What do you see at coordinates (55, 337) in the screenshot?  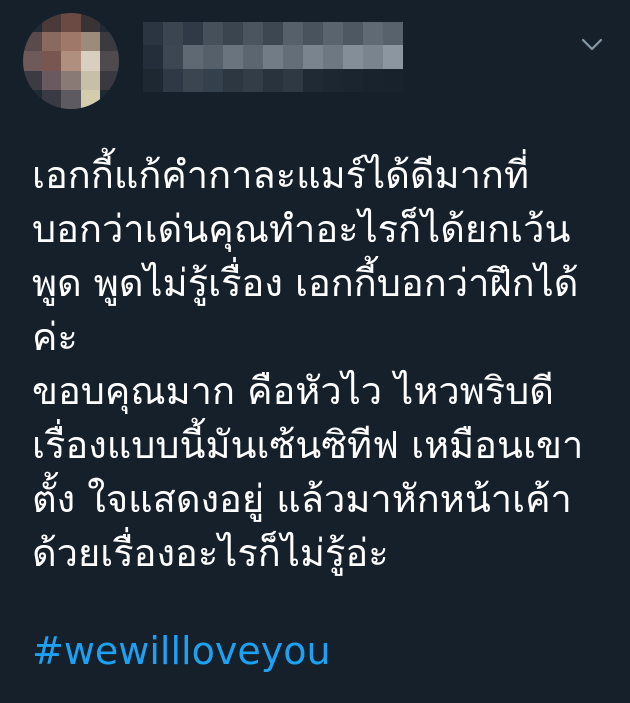 I see `tweet-text-line: ค่ะ` at bounding box center [55, 337].